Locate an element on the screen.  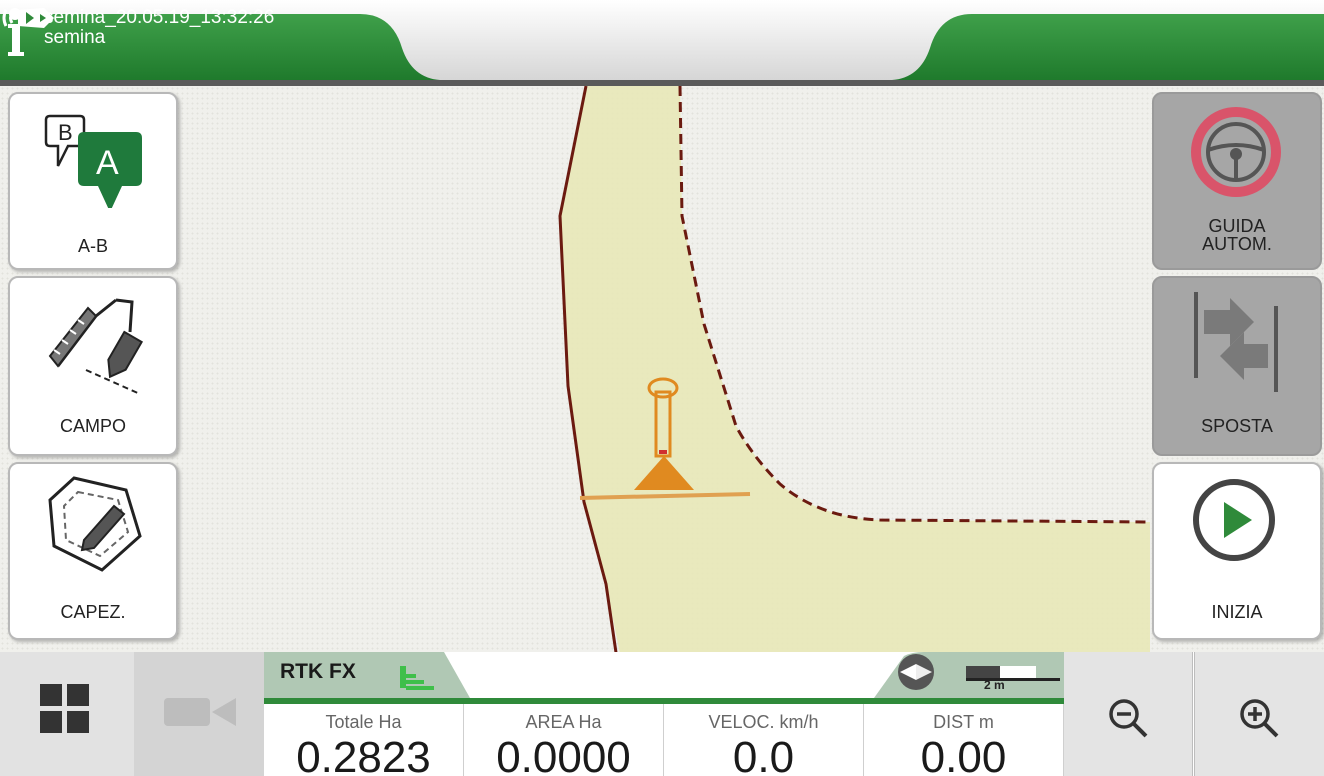
ab-button-label: A-B is located at coordinates (92, 246).